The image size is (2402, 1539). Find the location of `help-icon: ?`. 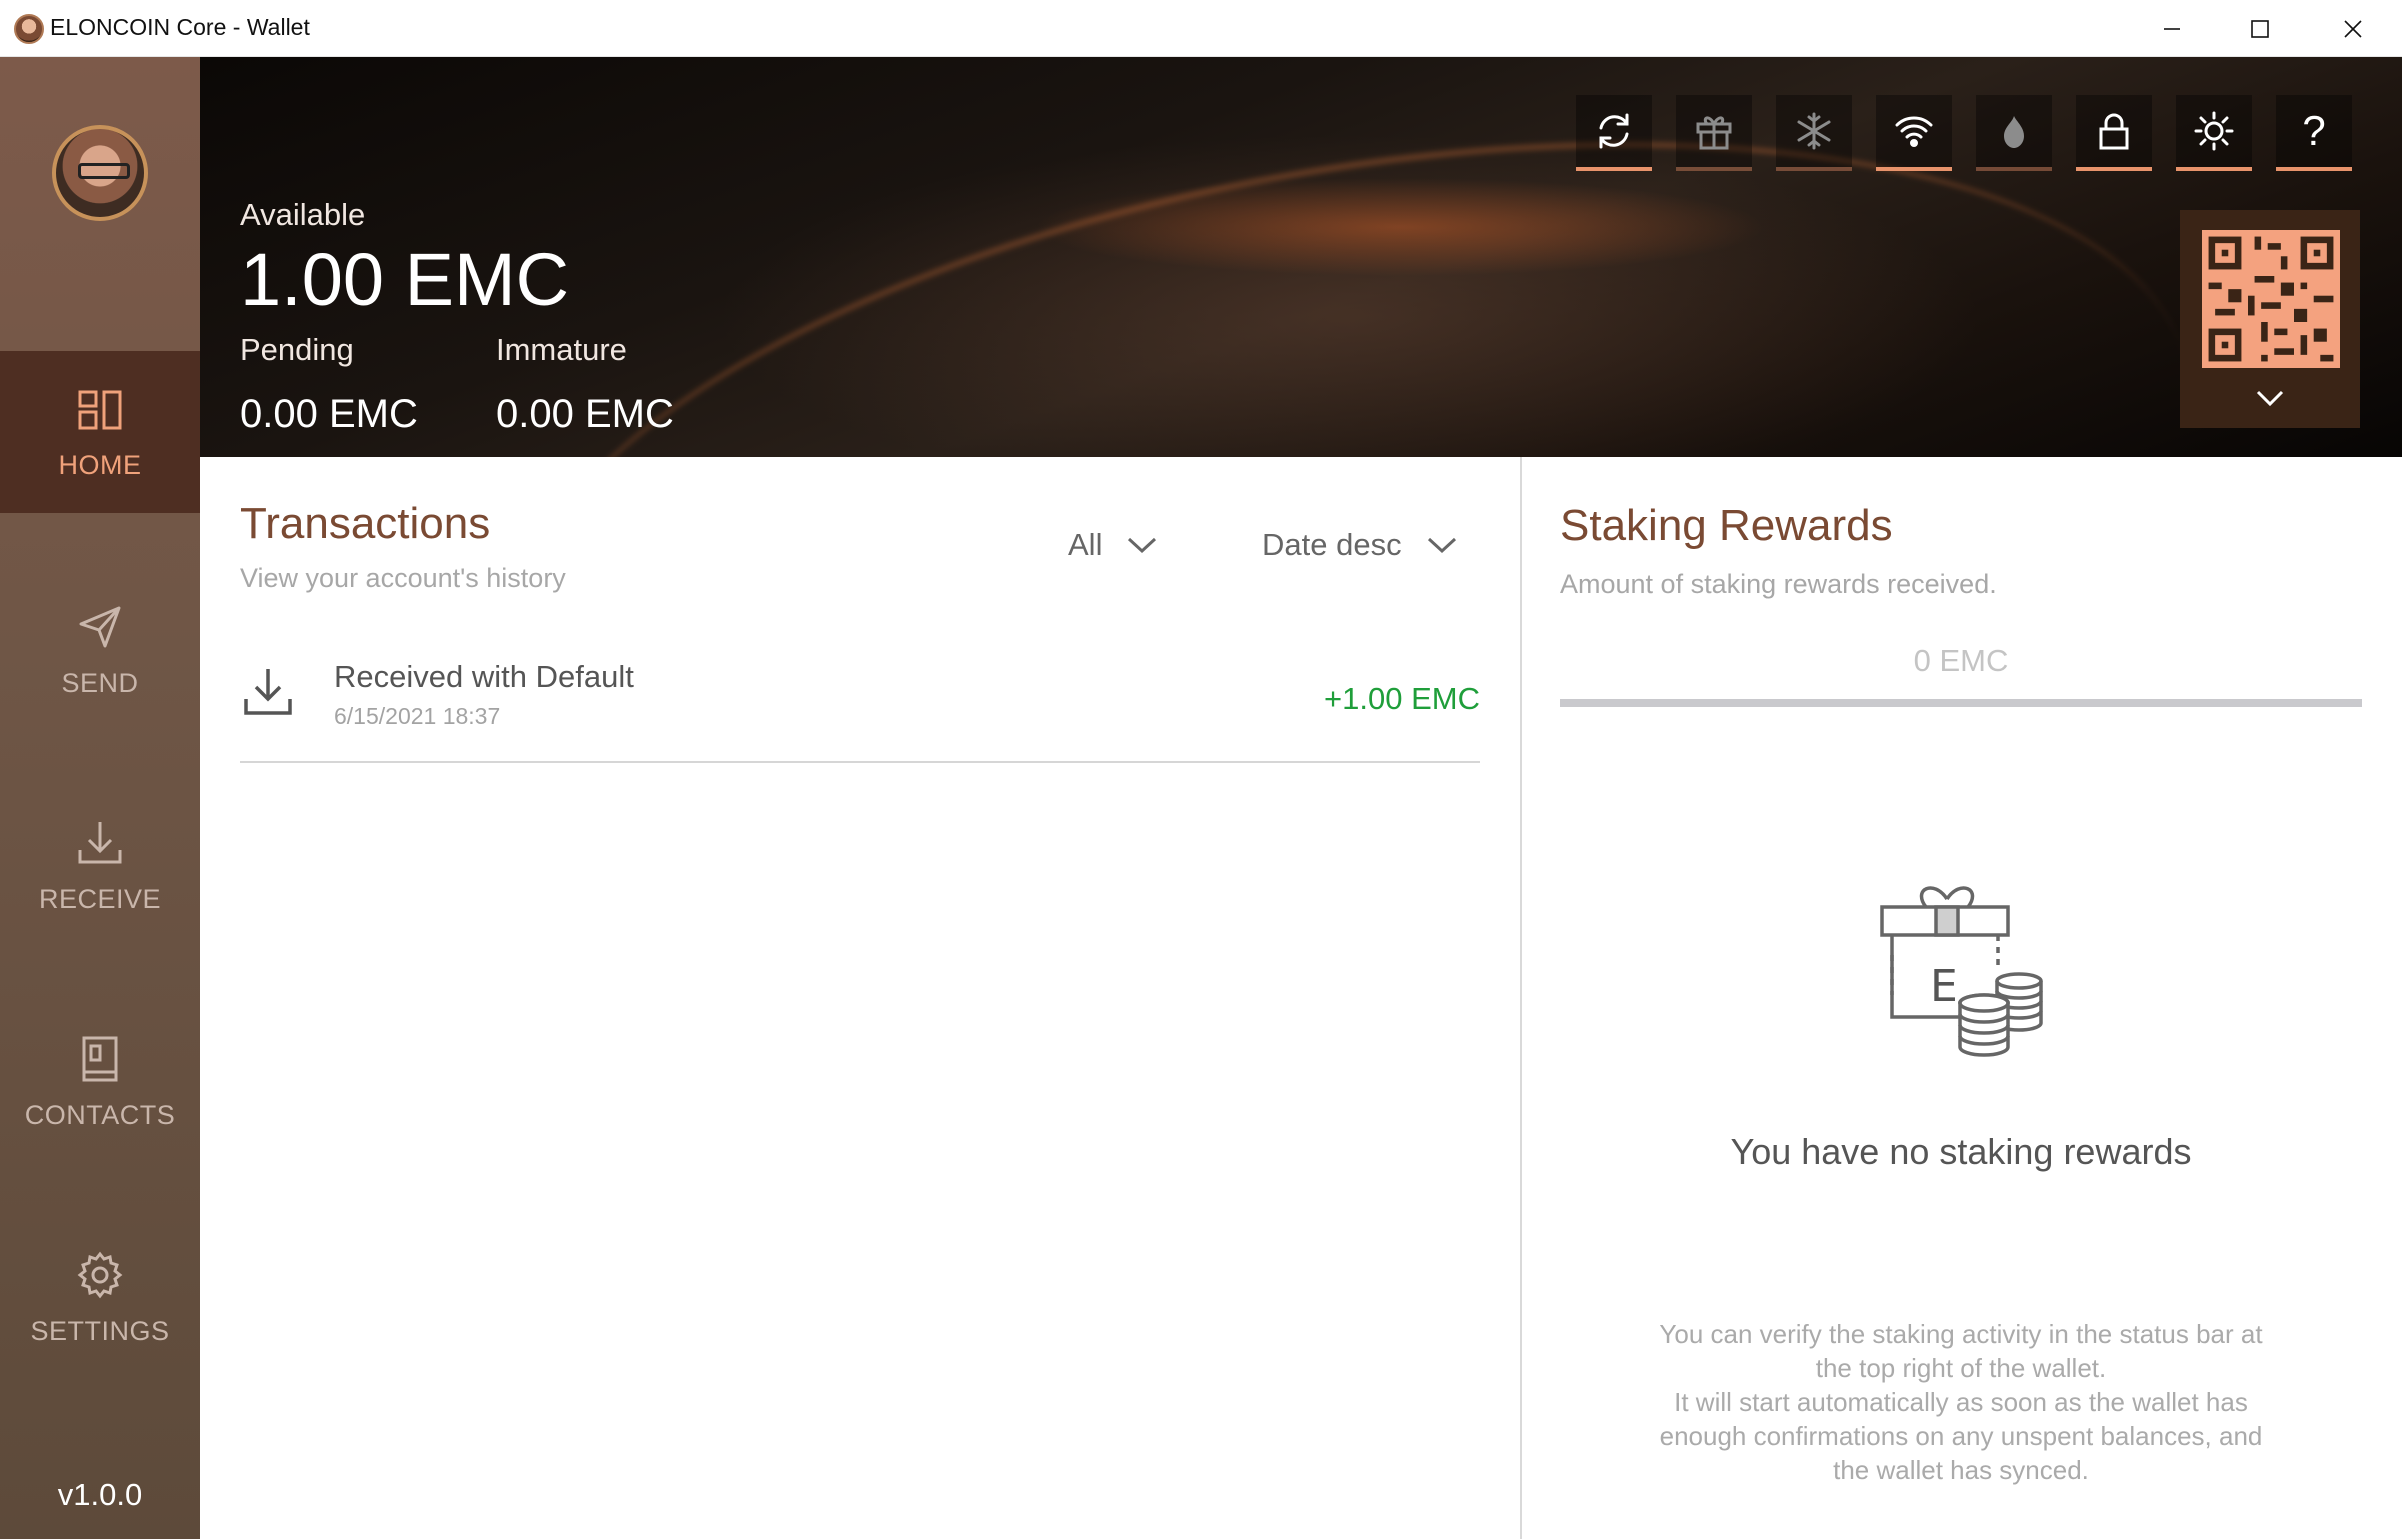

help-icon: ? is located at coordinates (2314, 130).